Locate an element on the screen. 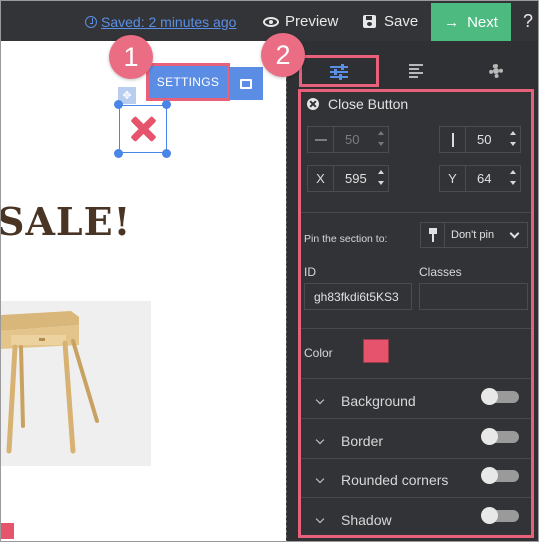  tab-text is located at coordinates (416, 71).